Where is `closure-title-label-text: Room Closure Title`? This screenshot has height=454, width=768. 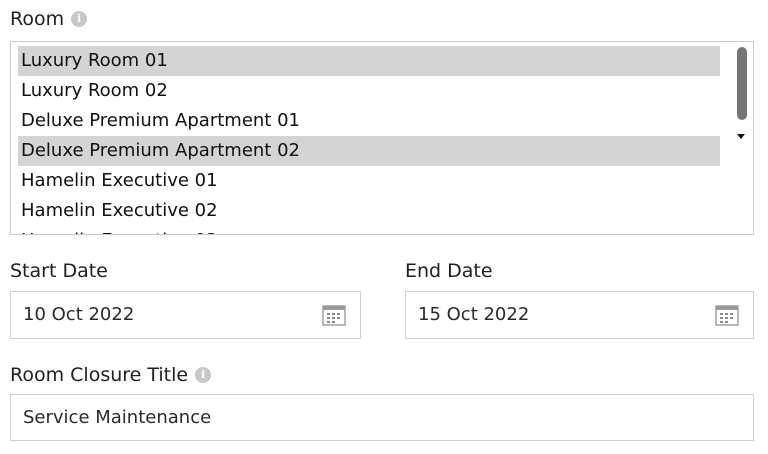 closure-title-label-text: Room Closure Title is located at coordinates (99, 375).